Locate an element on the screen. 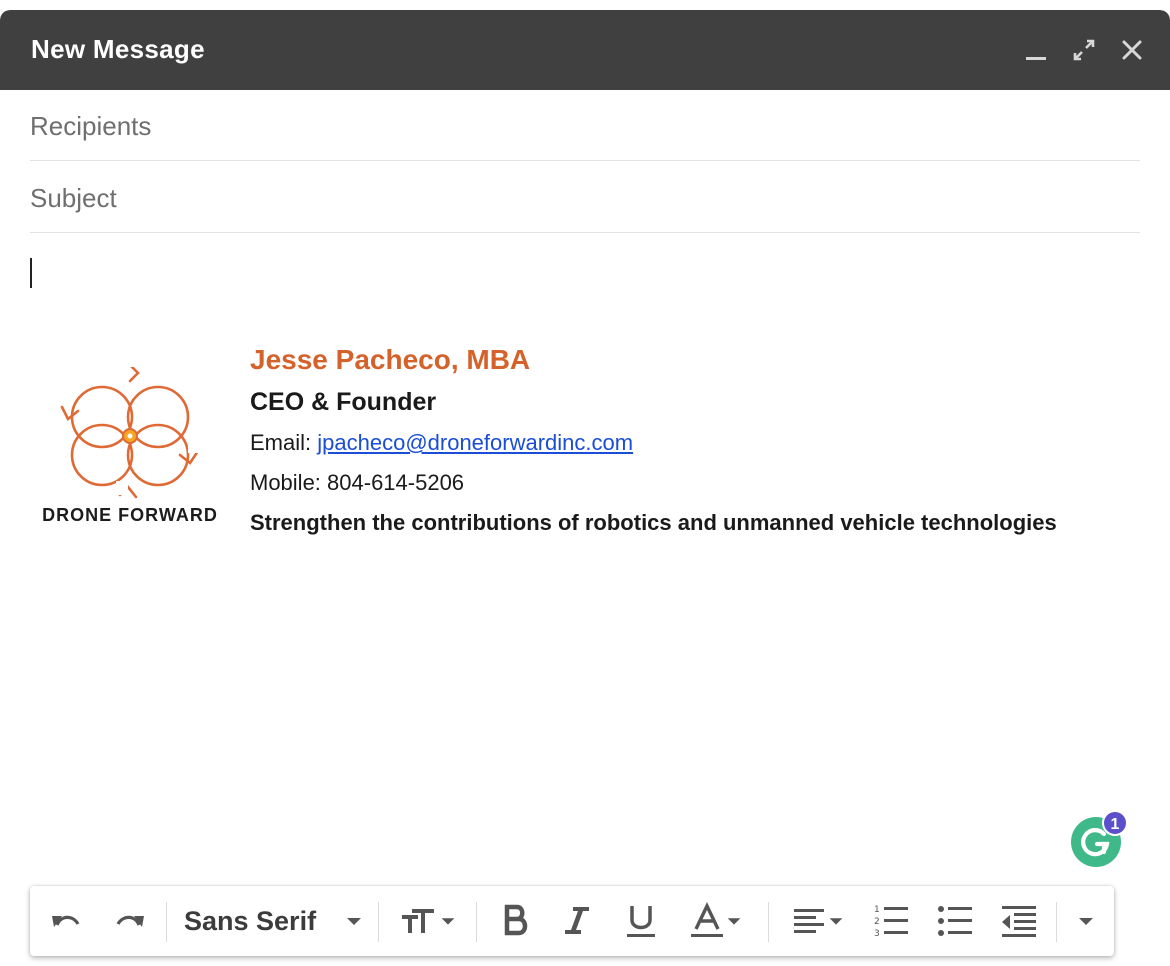  redo-icon is located at coordinates (130, 921).